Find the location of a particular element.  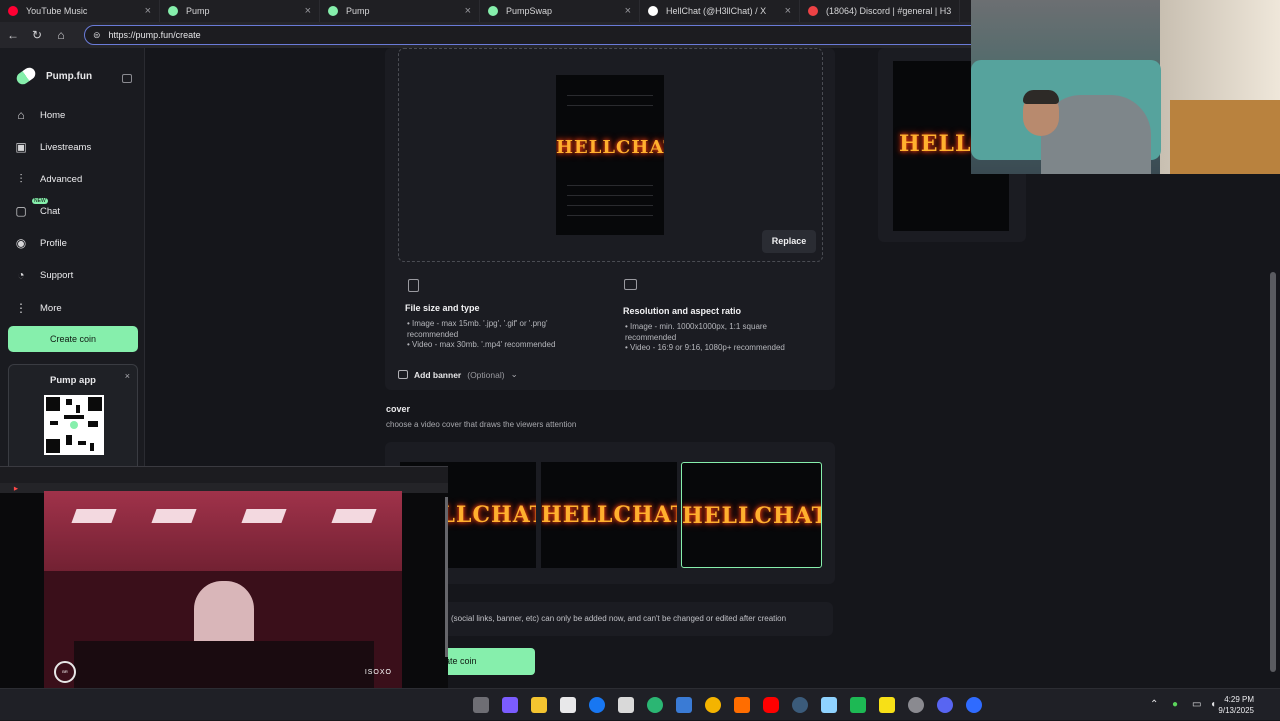

sidebar-item-livestreams: ▣ Livestreams is located at coordinates (52, 147).